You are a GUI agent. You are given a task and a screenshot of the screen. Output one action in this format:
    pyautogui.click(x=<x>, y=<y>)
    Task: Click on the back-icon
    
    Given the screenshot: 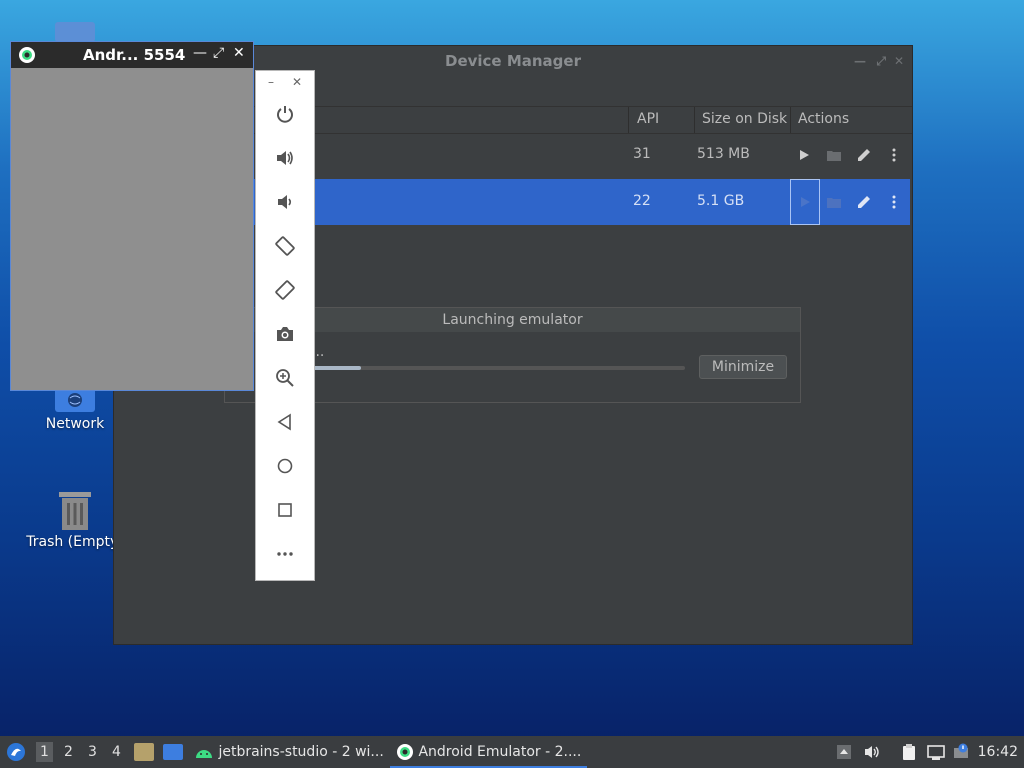 What is the action you would take?
    pyautogui.click(x=285, y=422)
    